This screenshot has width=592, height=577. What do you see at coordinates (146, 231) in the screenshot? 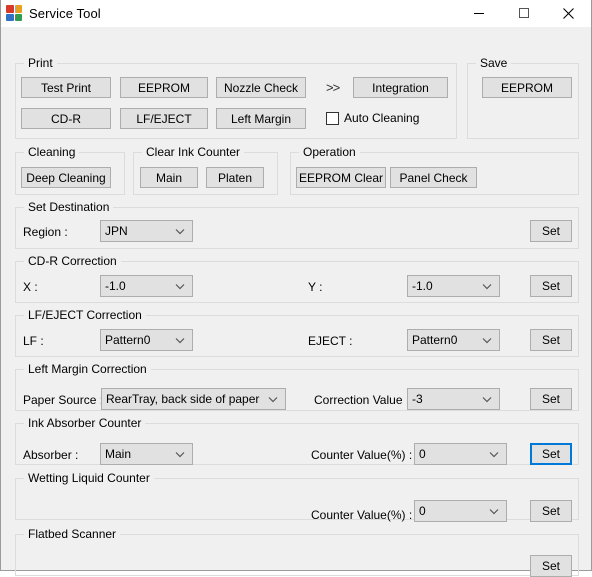
I see `region-select: JPN` at bounding box center [146, 231].